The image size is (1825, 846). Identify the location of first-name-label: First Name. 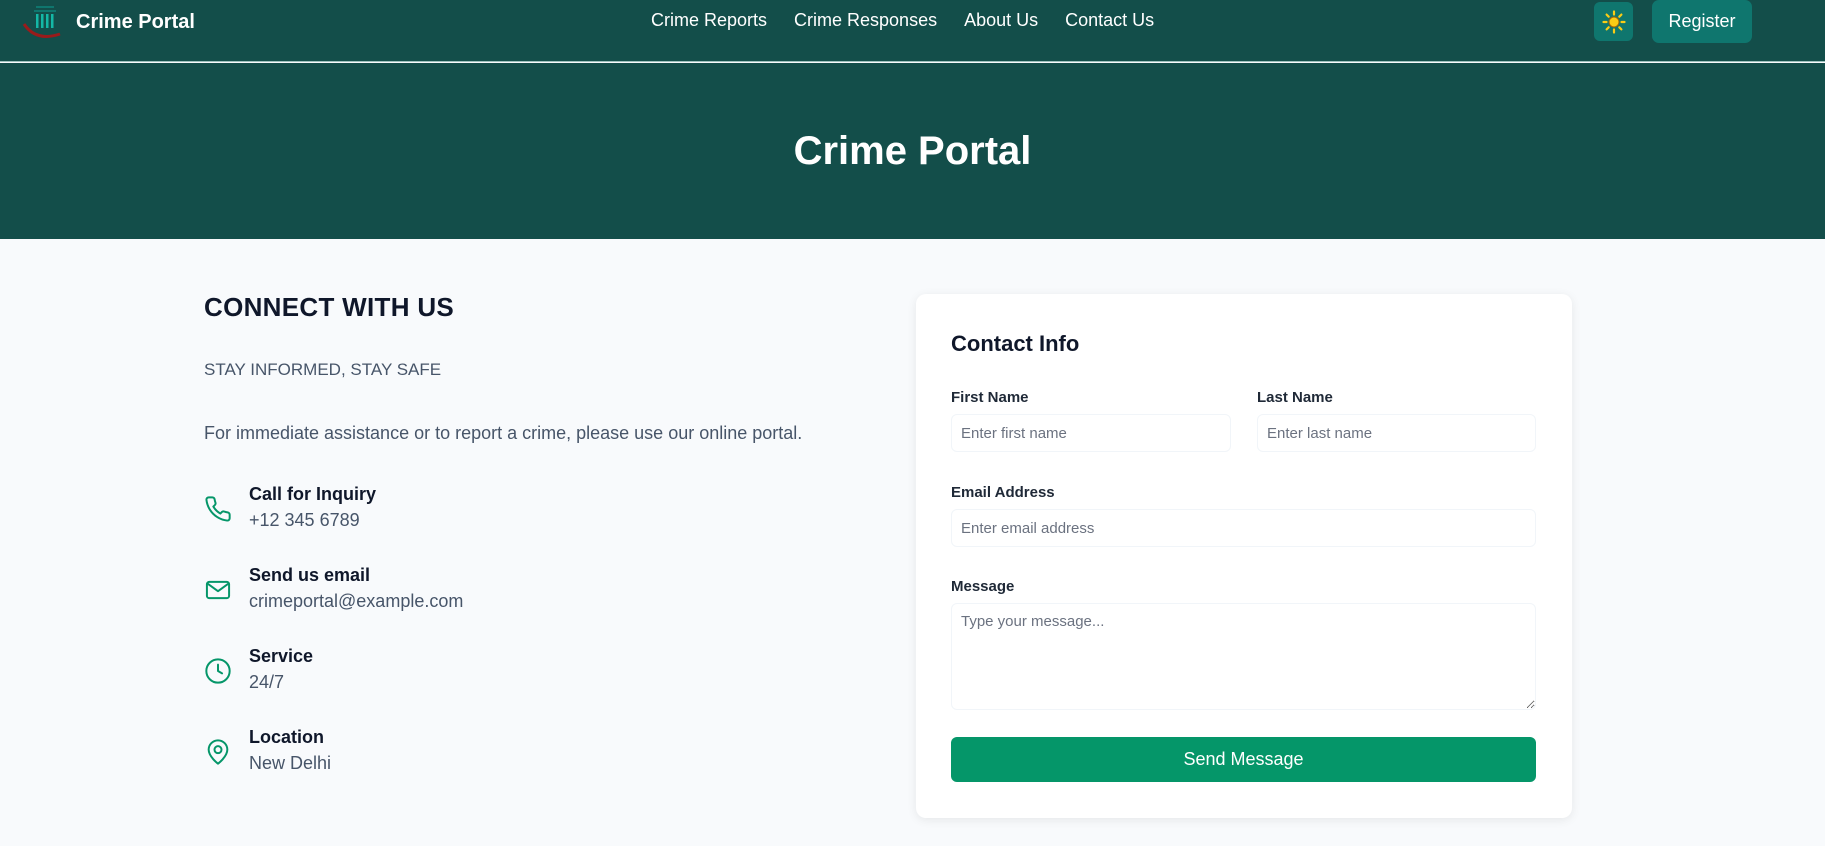
(990, 397).